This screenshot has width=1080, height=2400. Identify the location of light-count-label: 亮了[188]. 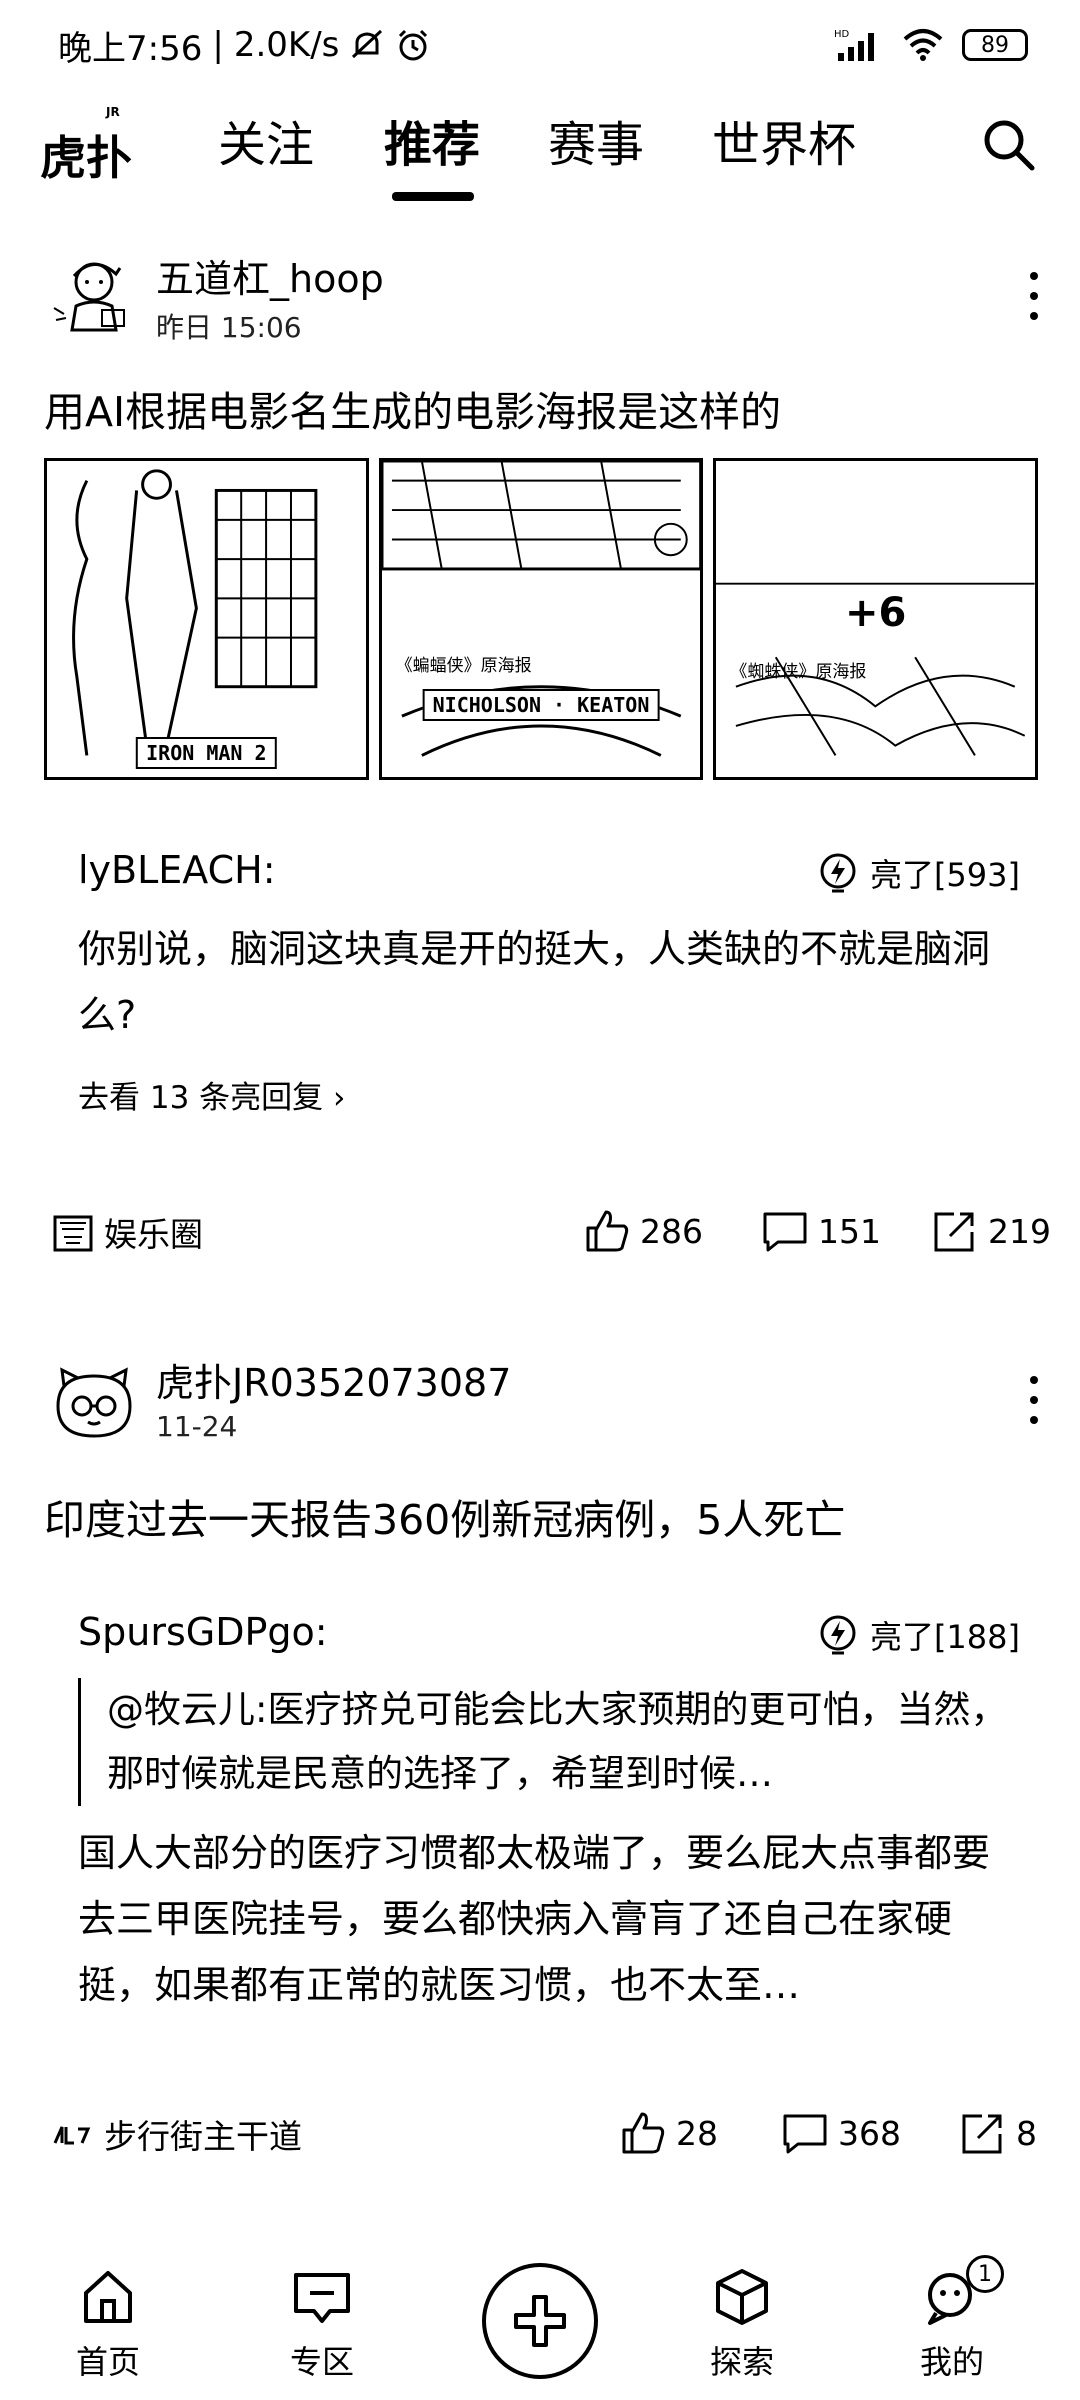
(944, 1637).